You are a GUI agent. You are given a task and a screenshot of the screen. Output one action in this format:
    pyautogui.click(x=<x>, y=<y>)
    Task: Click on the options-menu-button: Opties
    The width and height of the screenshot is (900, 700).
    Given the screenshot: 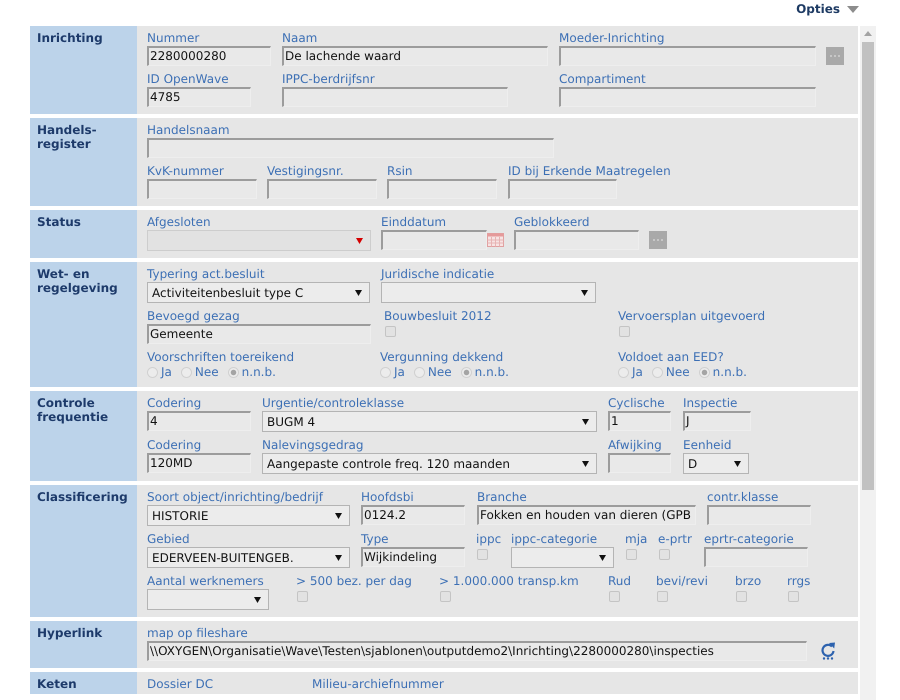 What is the action you would take?
    pyautogui.click(x=827, y=9)
    